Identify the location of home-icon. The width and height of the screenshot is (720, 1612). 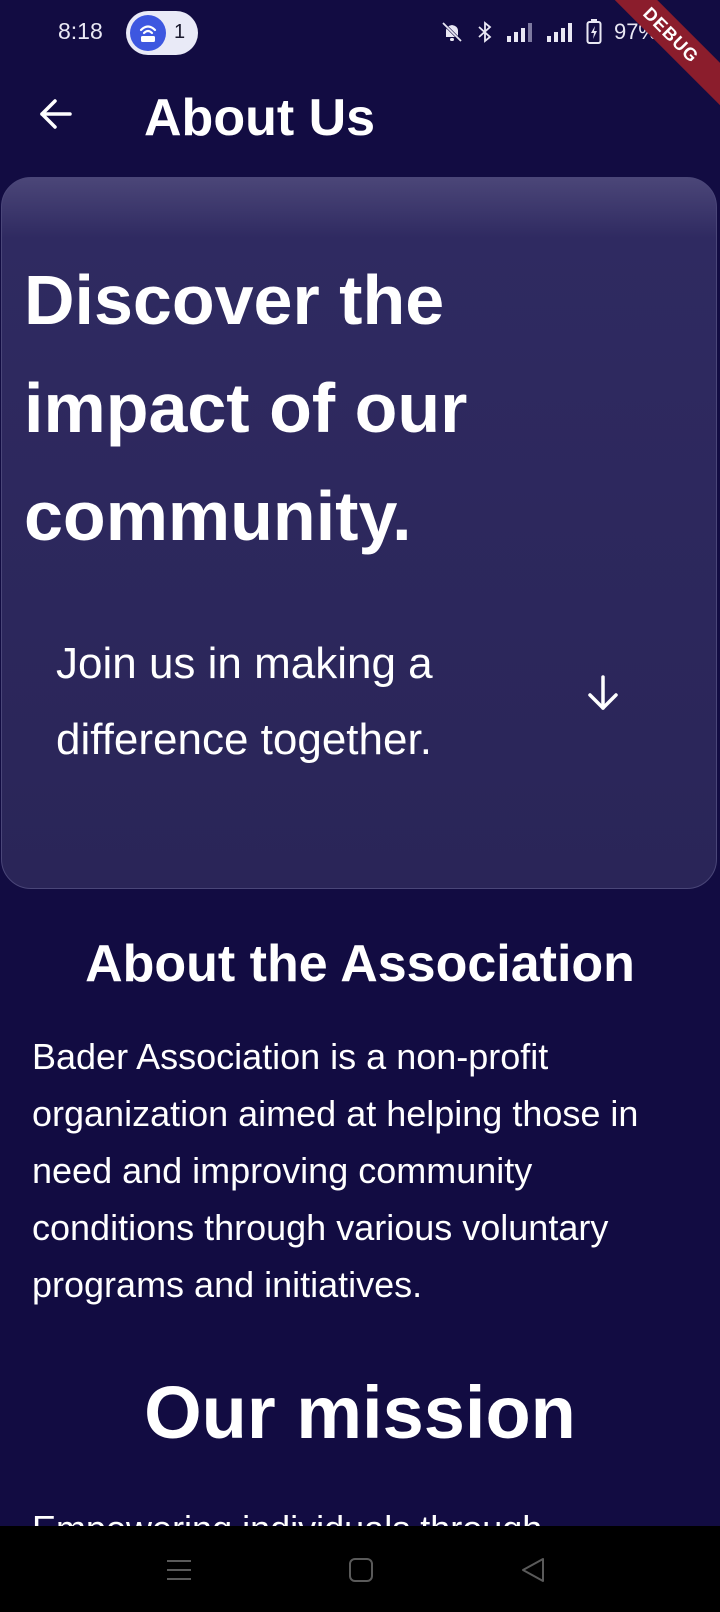
(361, 1570).